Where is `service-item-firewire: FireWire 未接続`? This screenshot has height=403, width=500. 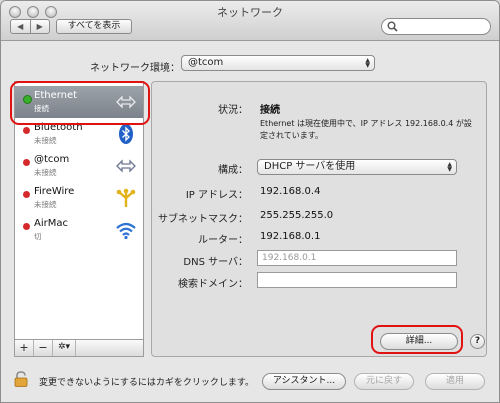
service-item-firewire: FireWire 未接続 is located at coordinates (79, 198).